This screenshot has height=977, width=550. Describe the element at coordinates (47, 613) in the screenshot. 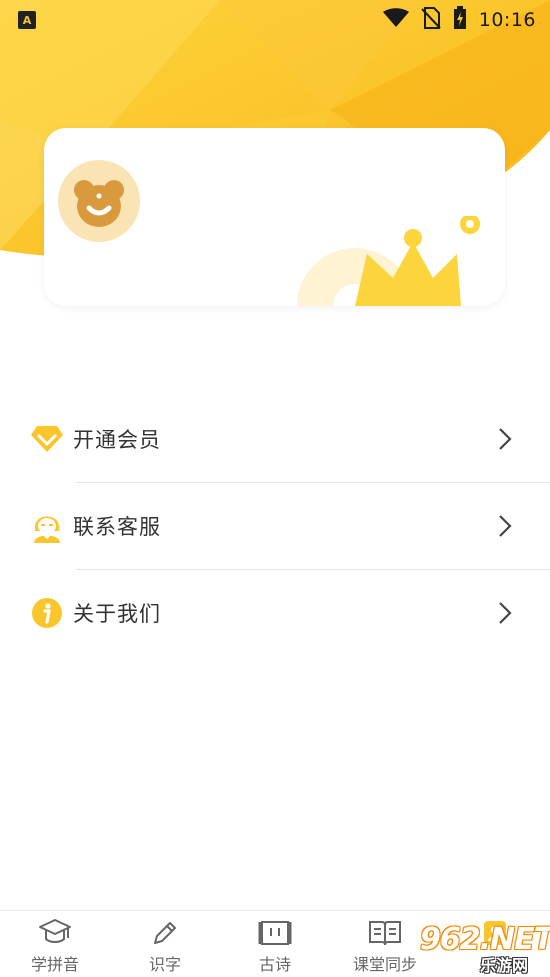

I see `info-icon` at that location.